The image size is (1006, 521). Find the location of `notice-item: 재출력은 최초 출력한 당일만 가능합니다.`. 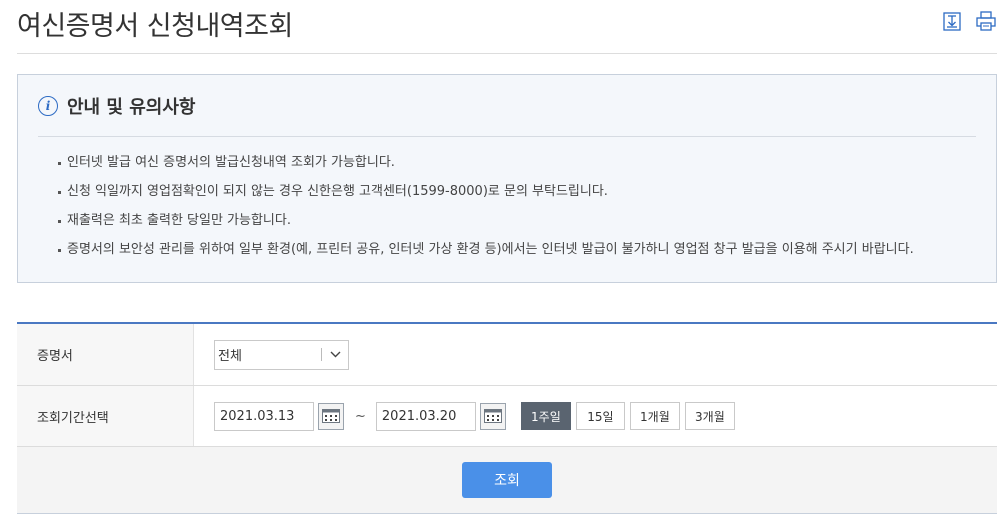

notice-item: 재출력은 최초 출력한 당일만 가능합니다. is located at coordinates (486, 226).